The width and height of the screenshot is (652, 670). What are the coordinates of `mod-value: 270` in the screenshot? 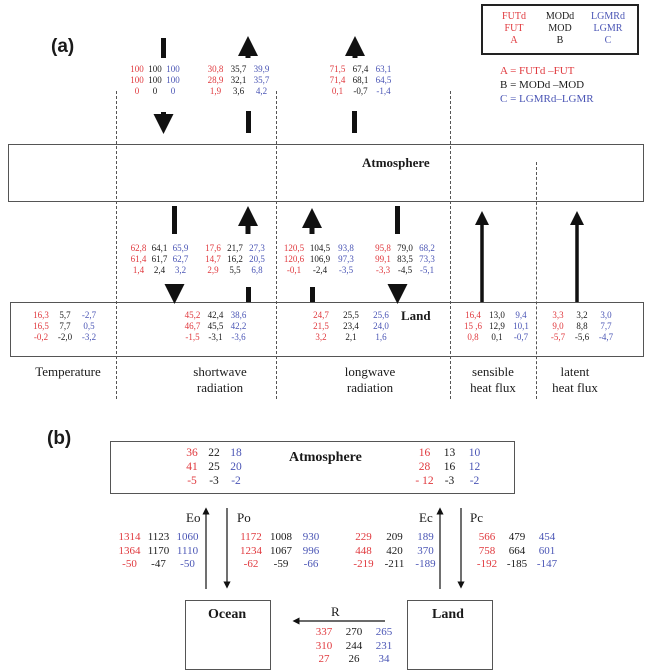 It's located at (354, 632).